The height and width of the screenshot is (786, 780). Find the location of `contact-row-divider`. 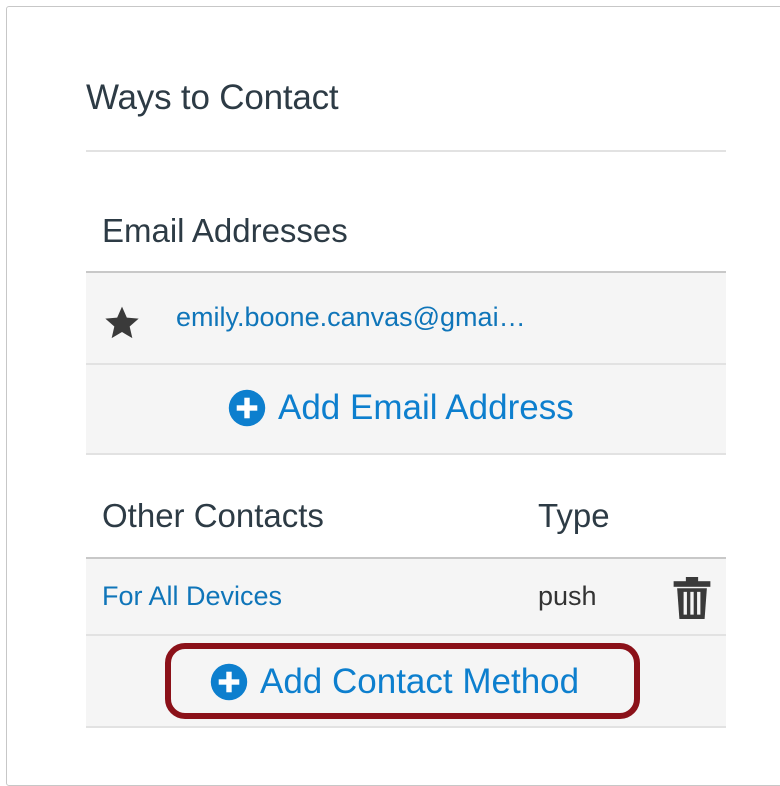

contact-row-divider is located at coordinates (406, 635).